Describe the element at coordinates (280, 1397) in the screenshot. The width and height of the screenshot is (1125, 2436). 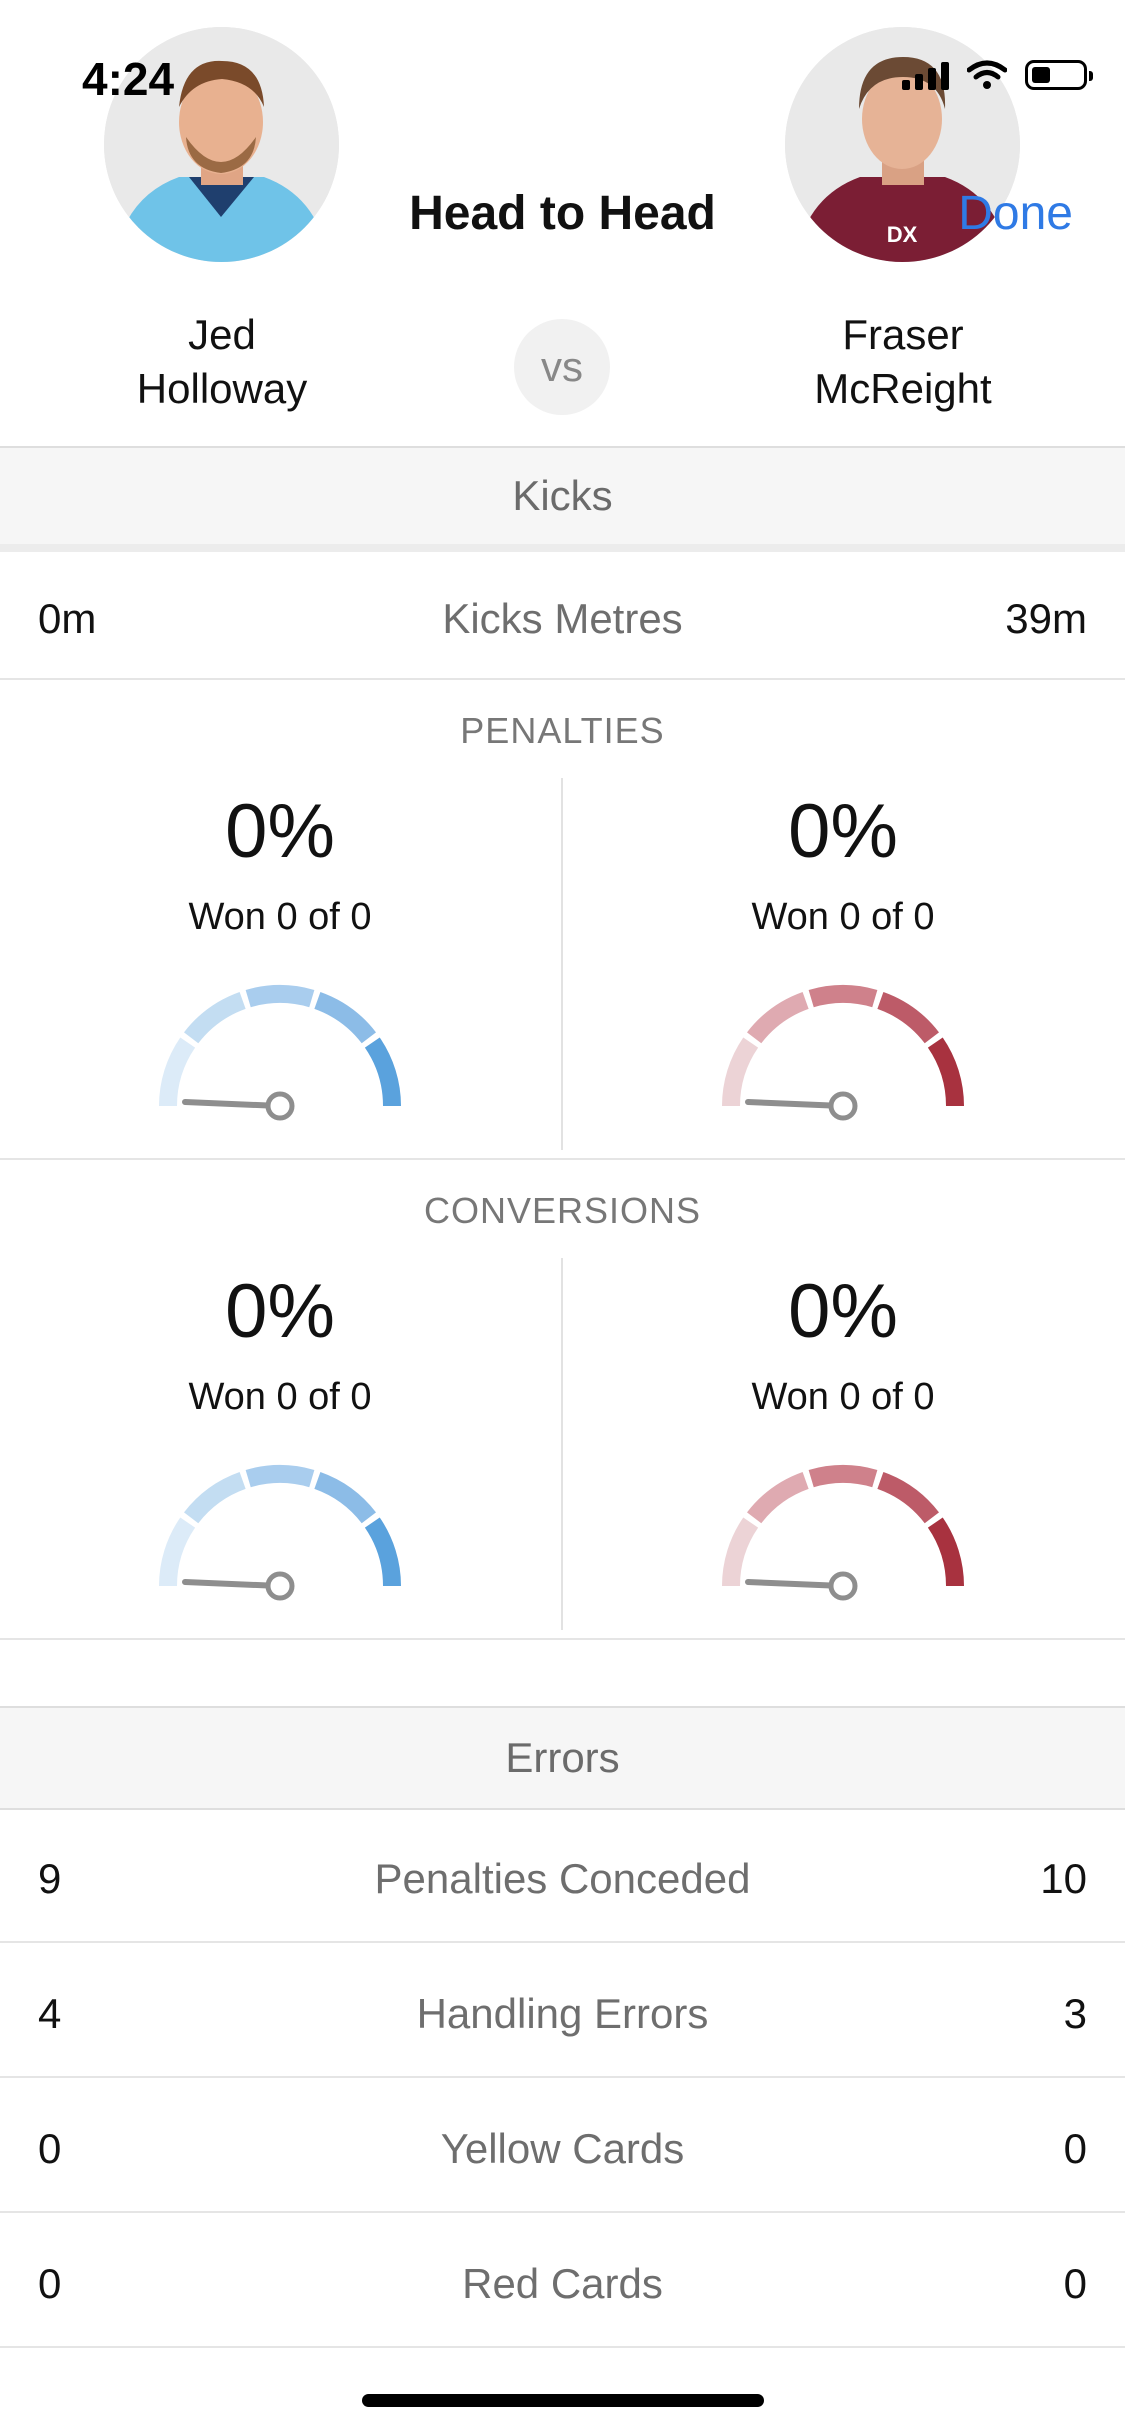
I see `conversions-left-won: Won 0 of 0` at that location.